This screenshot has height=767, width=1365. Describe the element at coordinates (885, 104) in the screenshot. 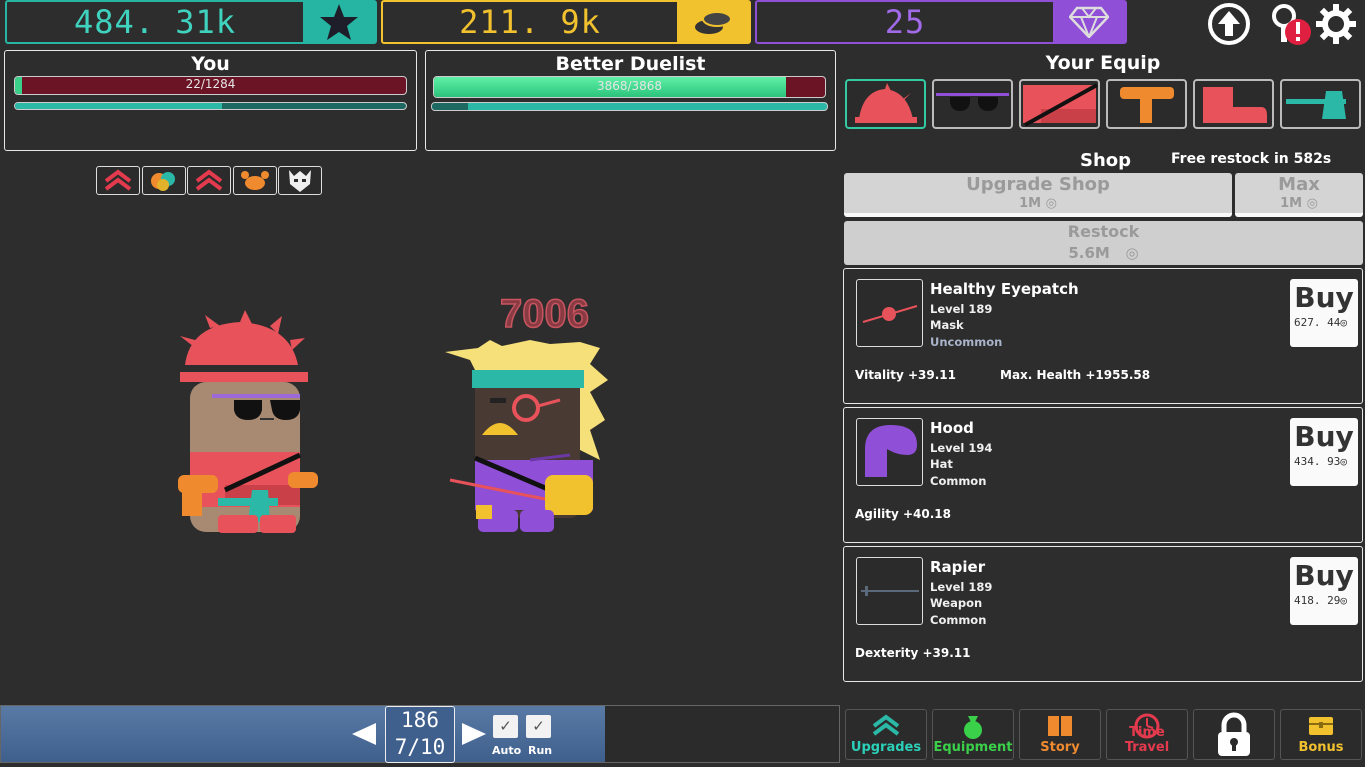

I see `equip-slot-hat` at that location.